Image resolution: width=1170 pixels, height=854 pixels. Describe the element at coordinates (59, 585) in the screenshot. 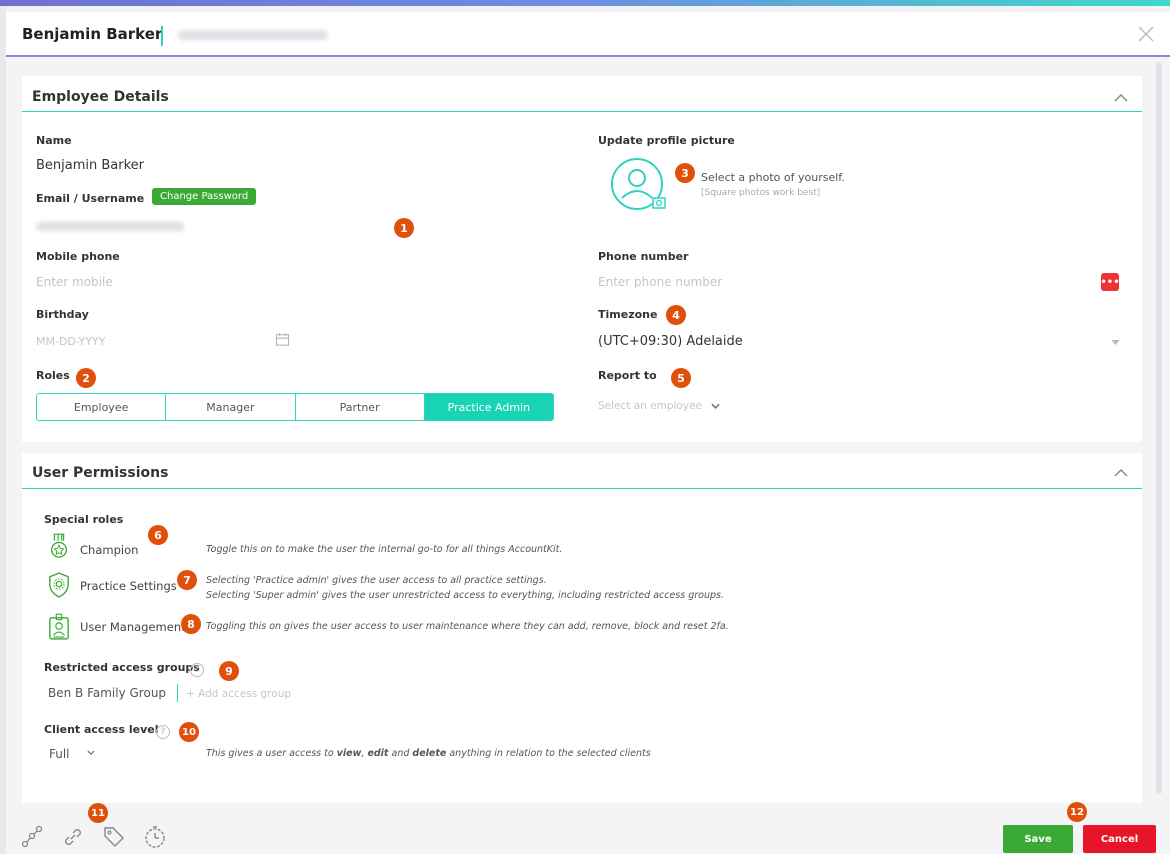

I see `shield-gear-icon` at that location.